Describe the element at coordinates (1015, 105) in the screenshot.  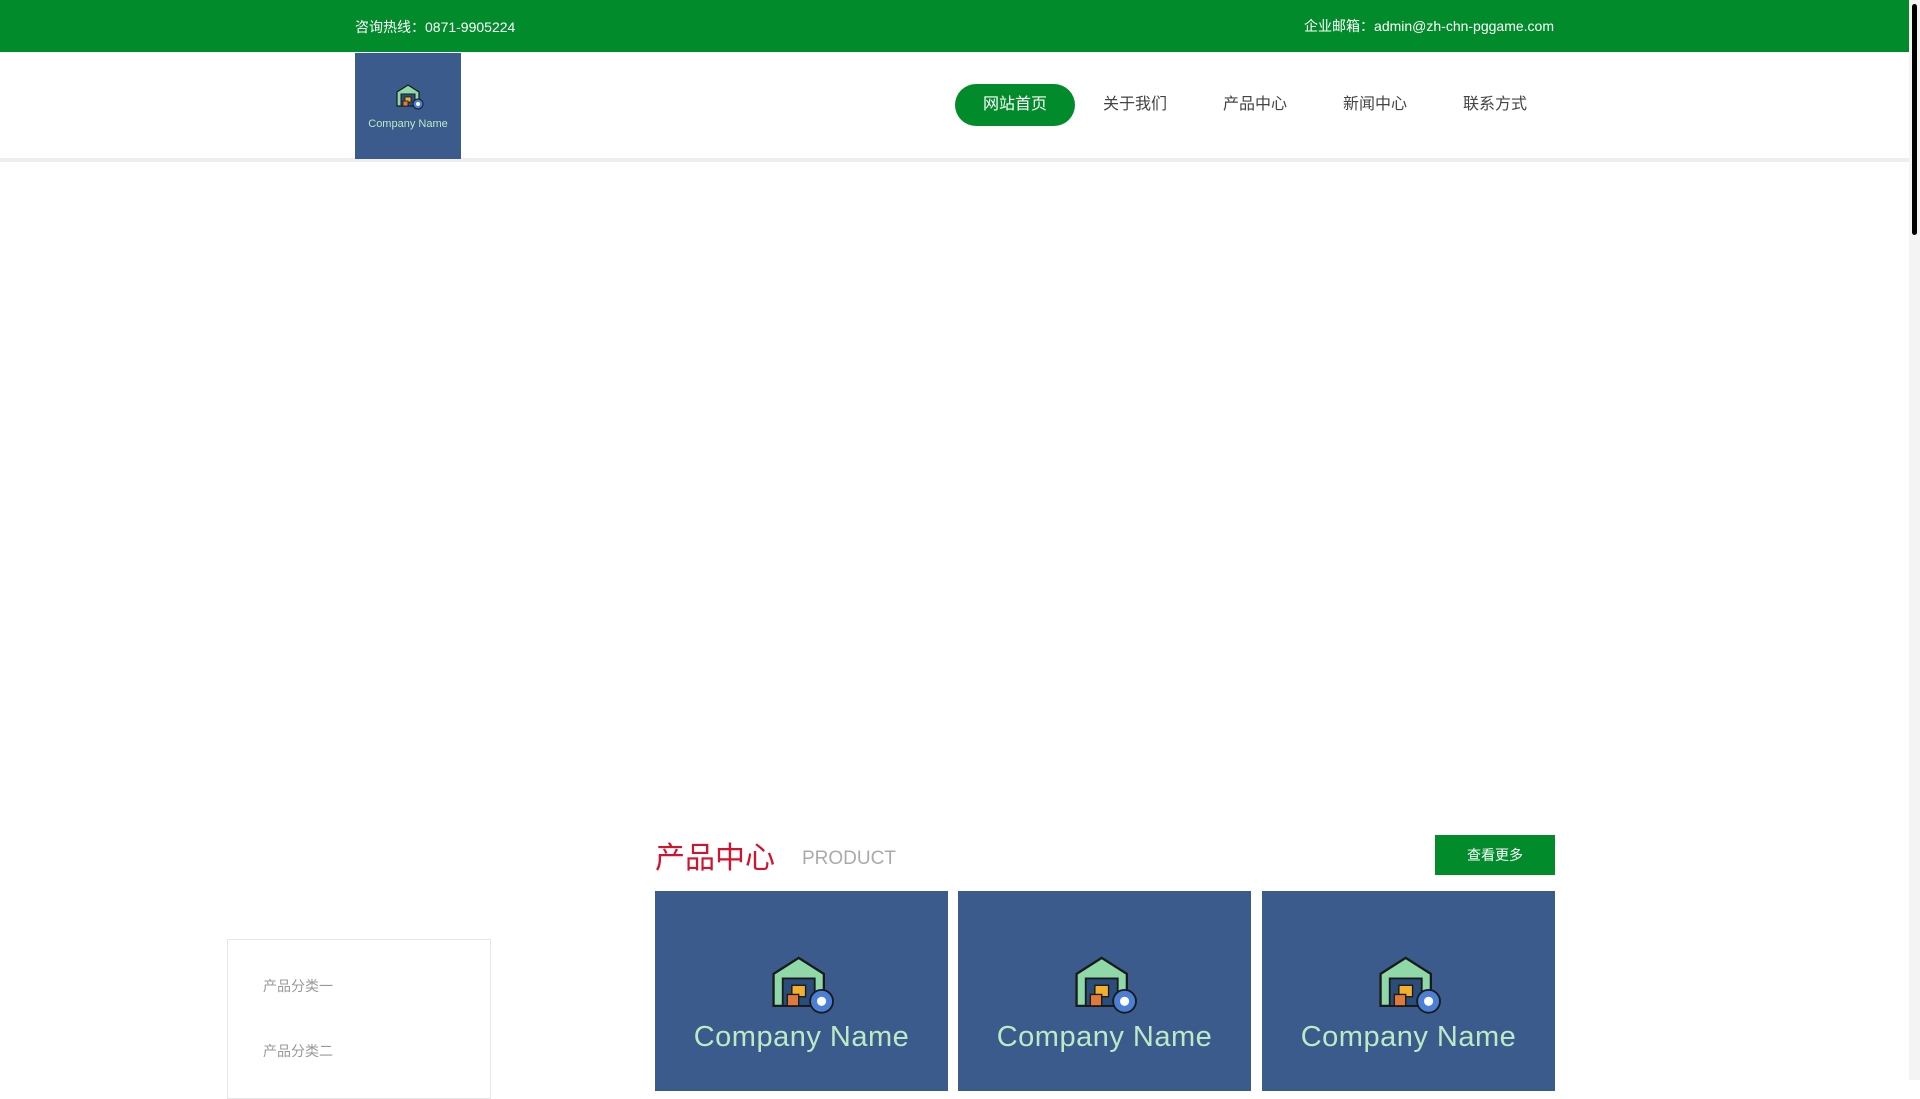
I see `nav-item-home: 网站首页` at that location.